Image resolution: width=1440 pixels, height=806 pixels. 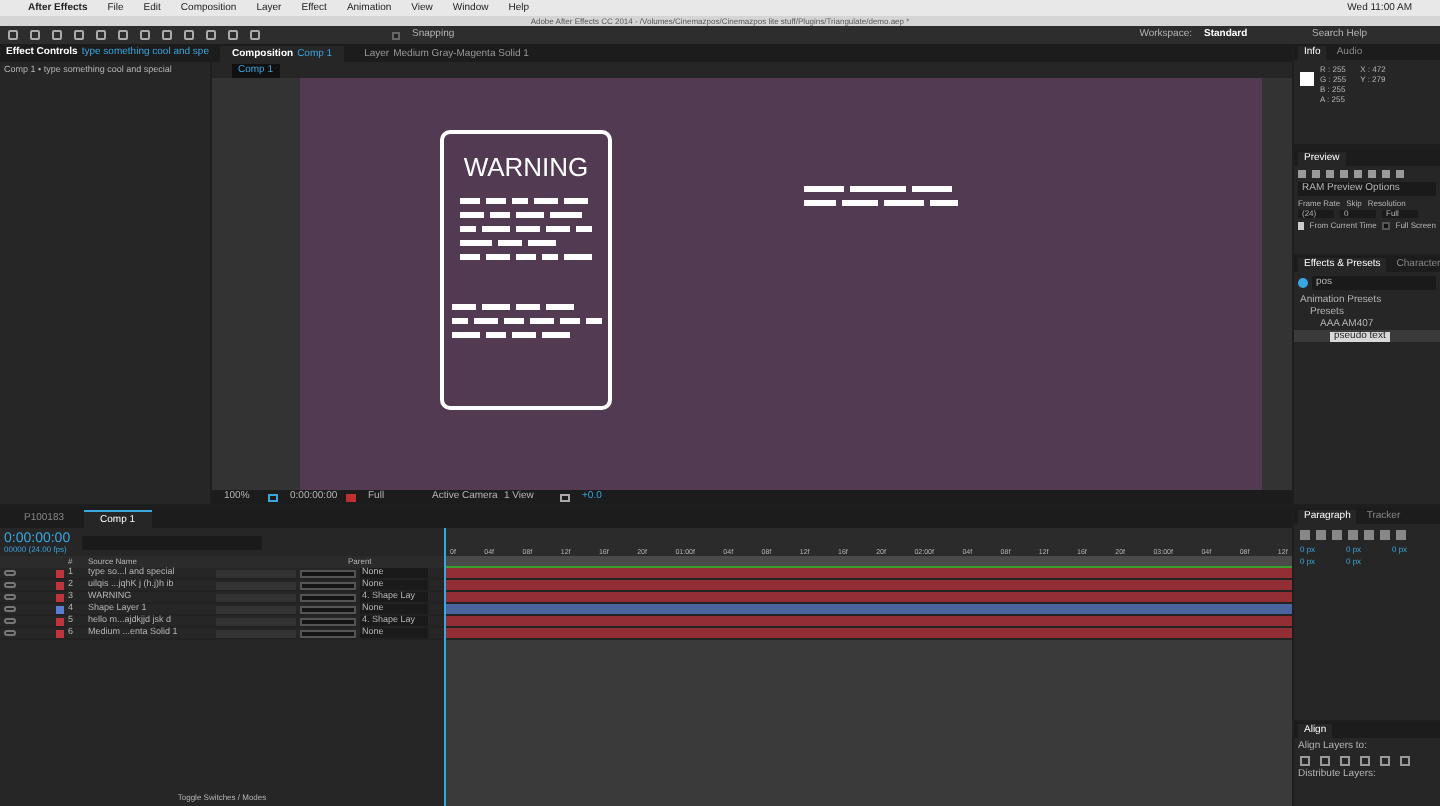 I want to click on snapshot-icon, so click(x=273, y=497).